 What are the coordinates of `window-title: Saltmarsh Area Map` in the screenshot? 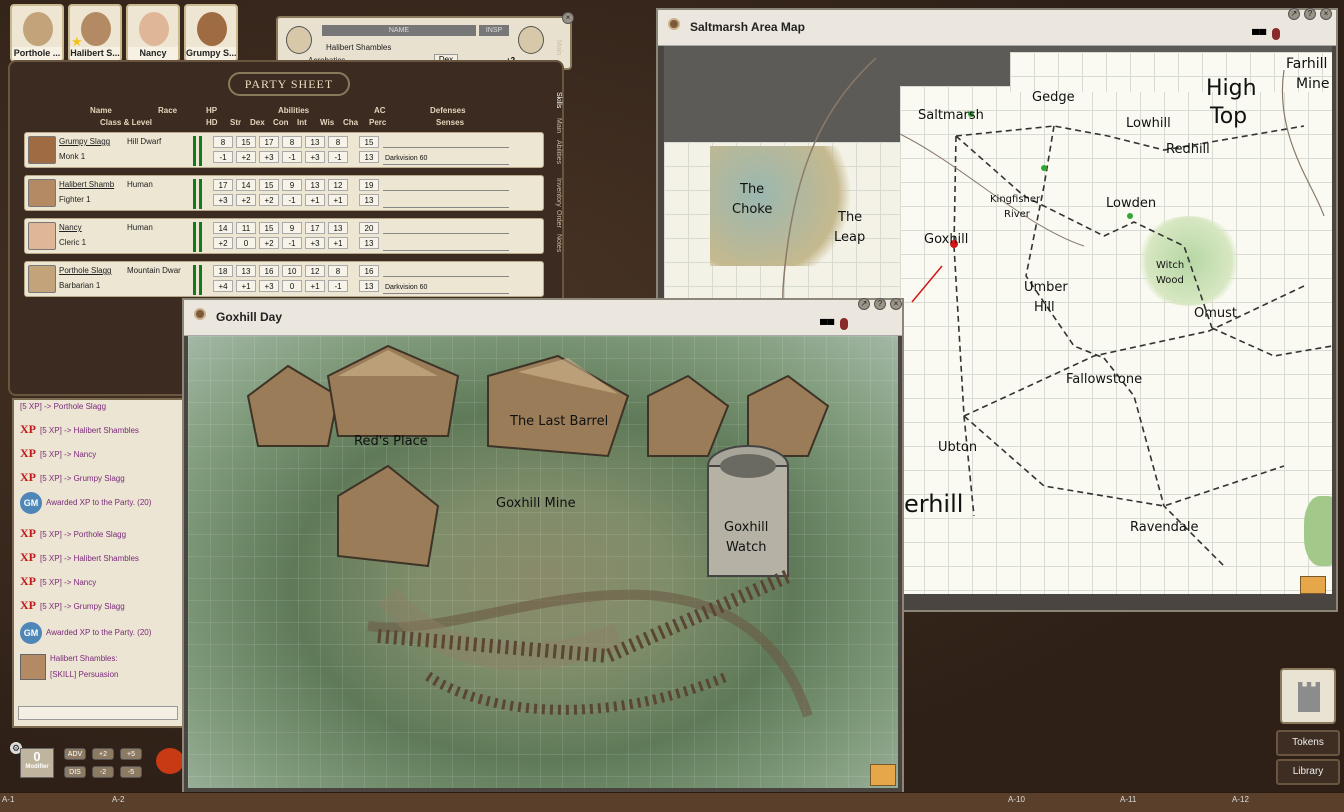 It's located at (747, 27).